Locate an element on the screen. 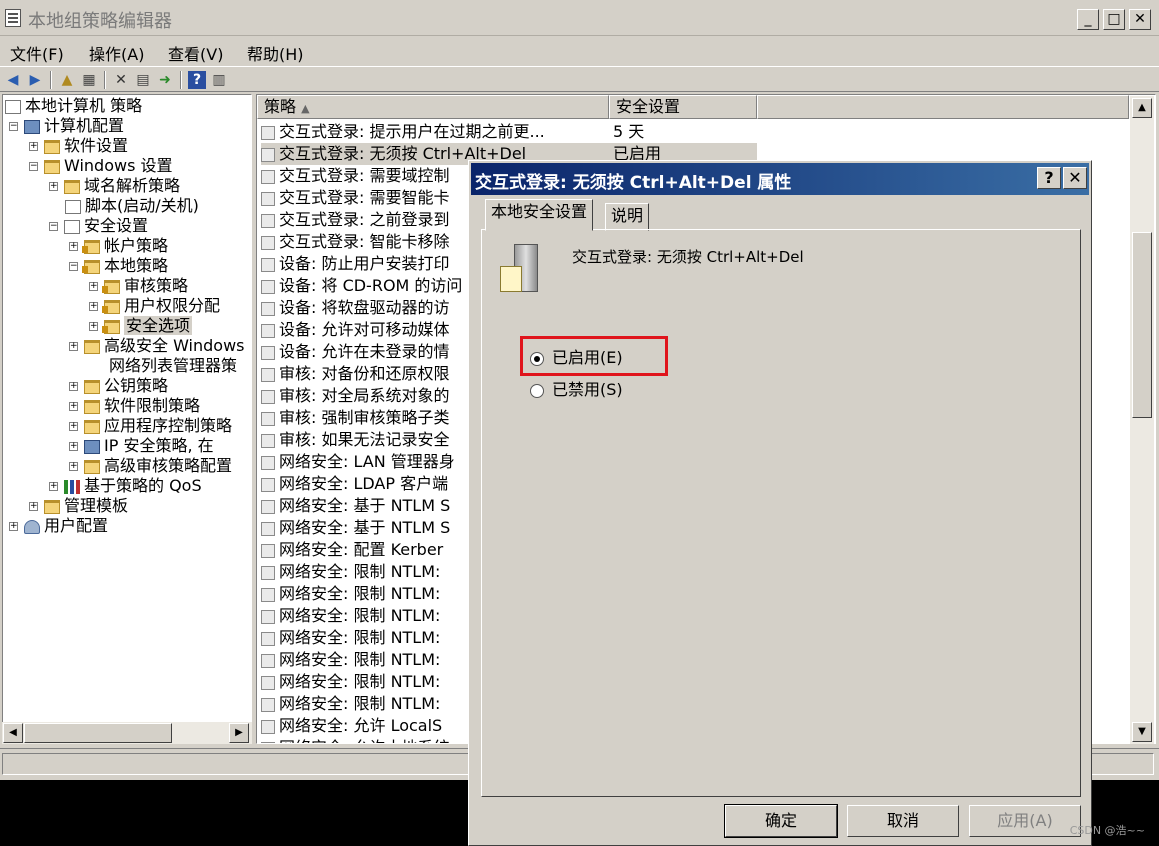  tree-item-security-options: + 安全选项 is located at coordinates (141, 326).